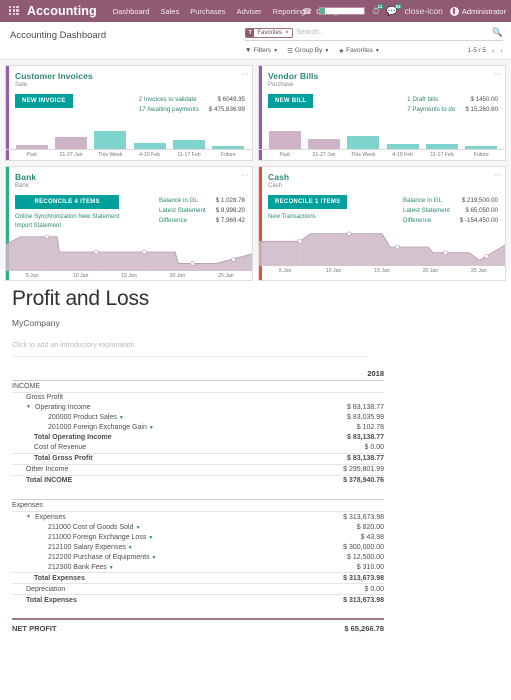  What do you see at coordinates (497, 32) in the screenshot?
I see `search-icon: 🔍` at bounding box center [497, 32].